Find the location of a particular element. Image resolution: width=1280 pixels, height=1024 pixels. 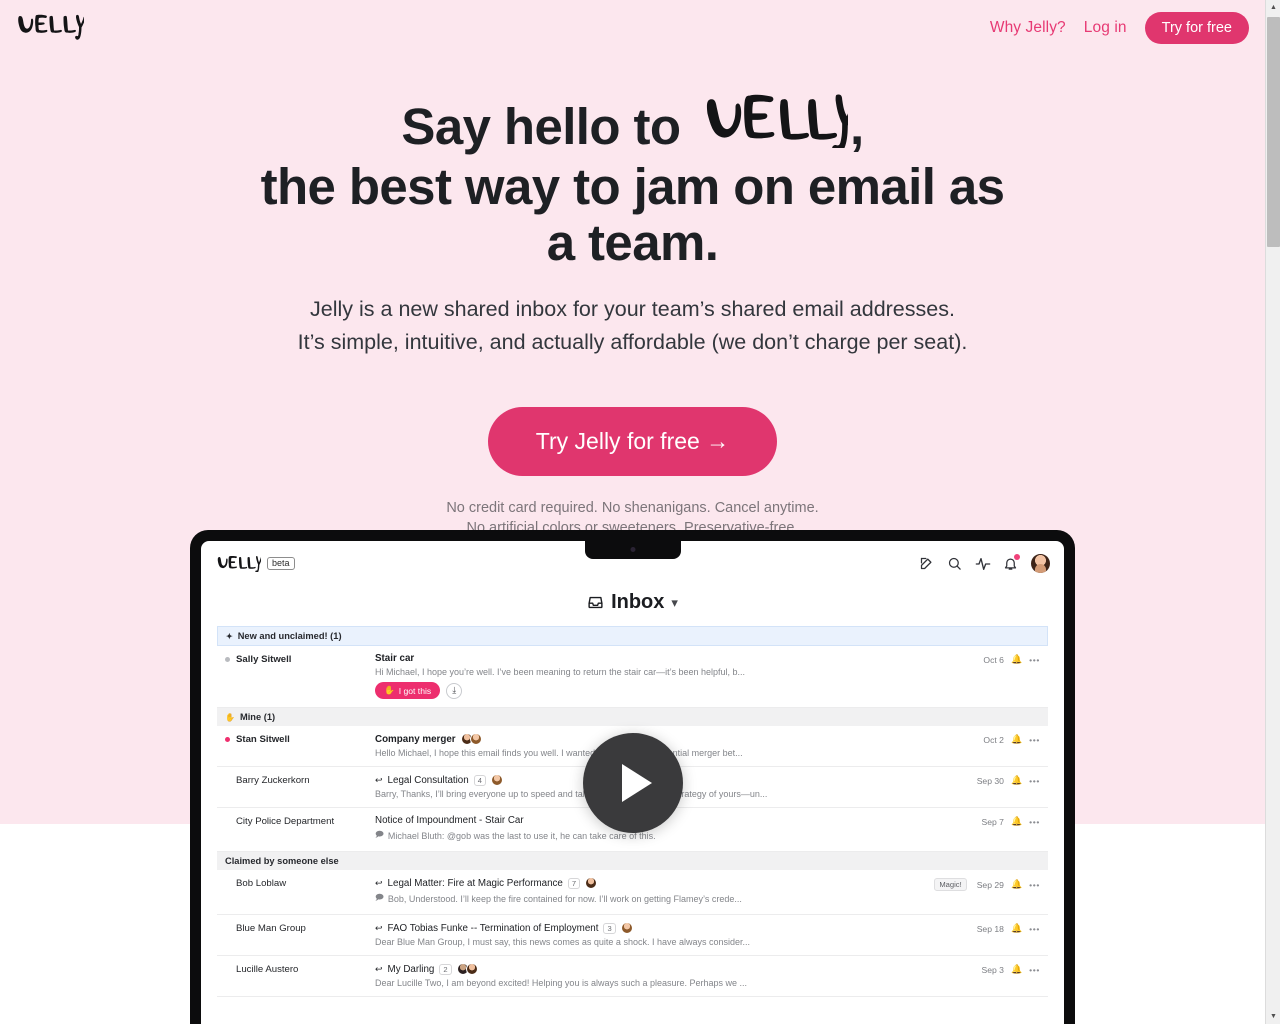

hand-icon: ✋ is located at coordinates (389, 690).